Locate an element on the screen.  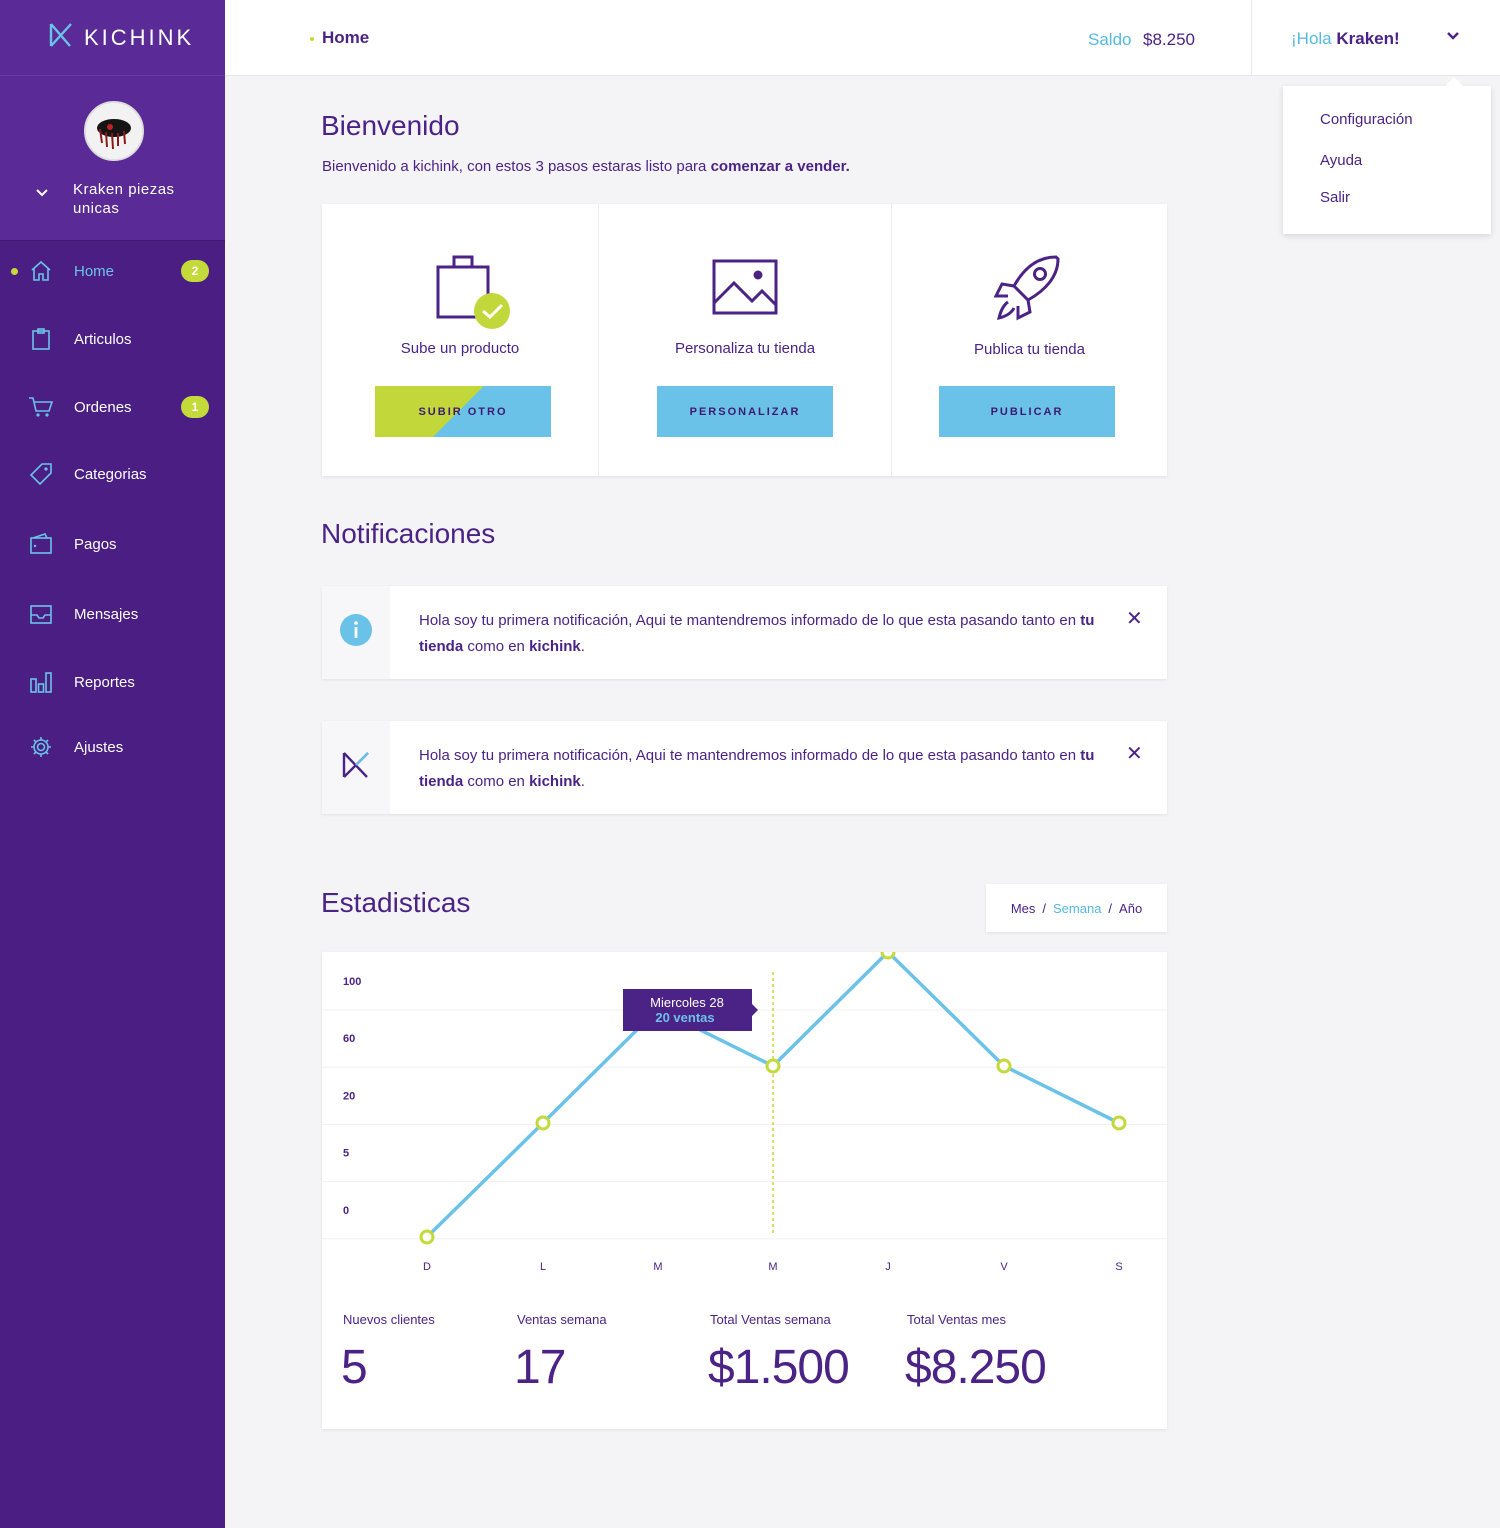
y-tick-label: 60 is located at coordinates (349, 1039).